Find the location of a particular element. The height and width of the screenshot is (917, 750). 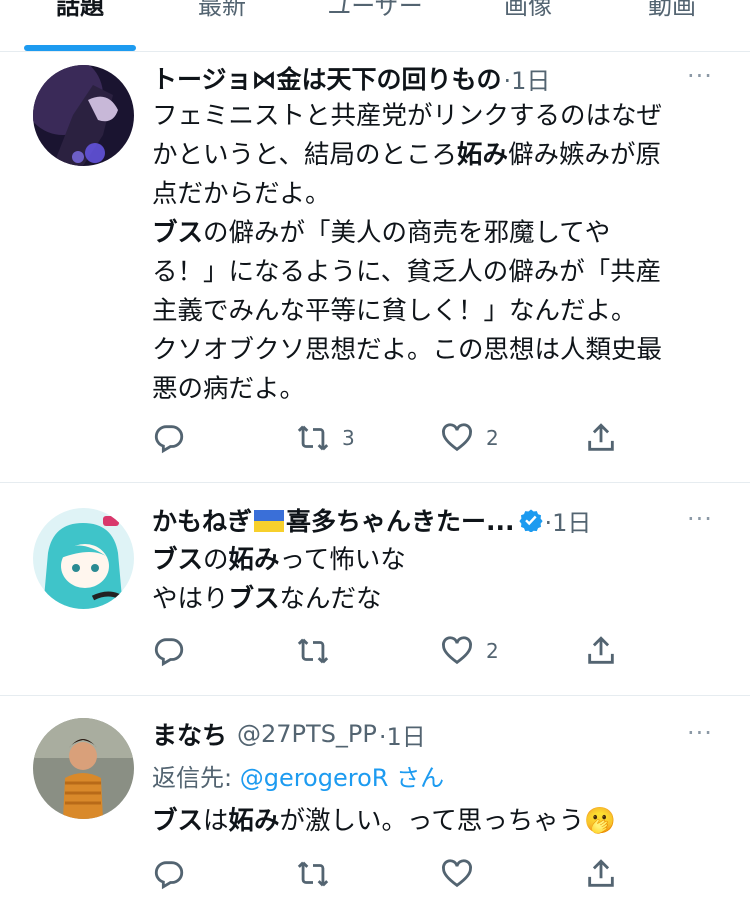

text-run: 悪の病だよ。 is located at coordinates (229, 389).